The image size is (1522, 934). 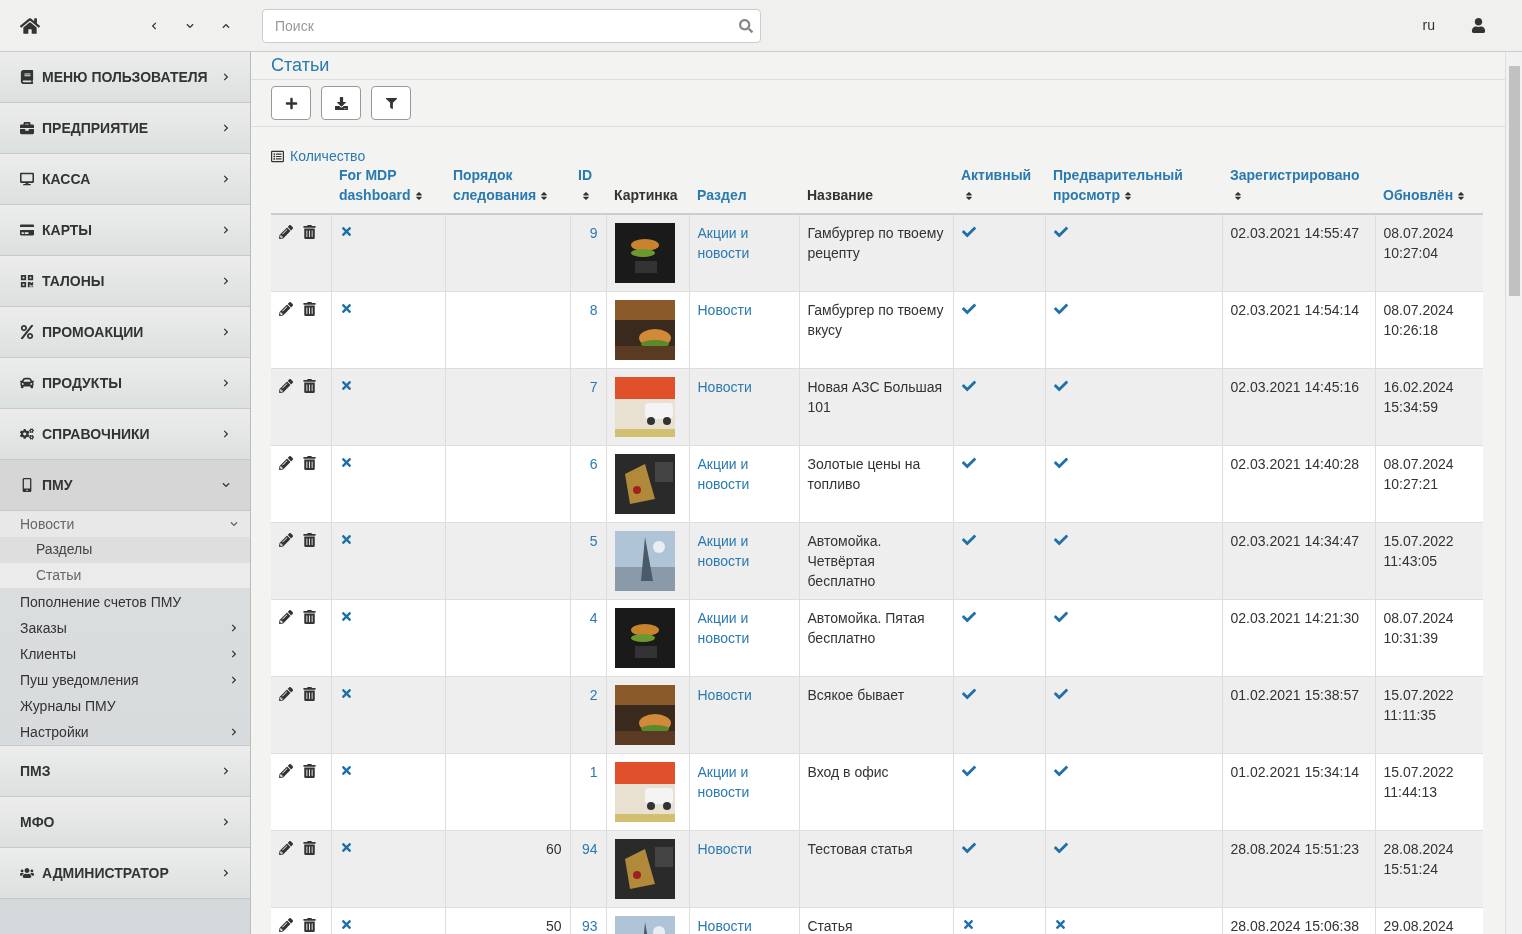 I want to click on section-label: АДМИНИСТРАТОР, so click(x=106, y=873).